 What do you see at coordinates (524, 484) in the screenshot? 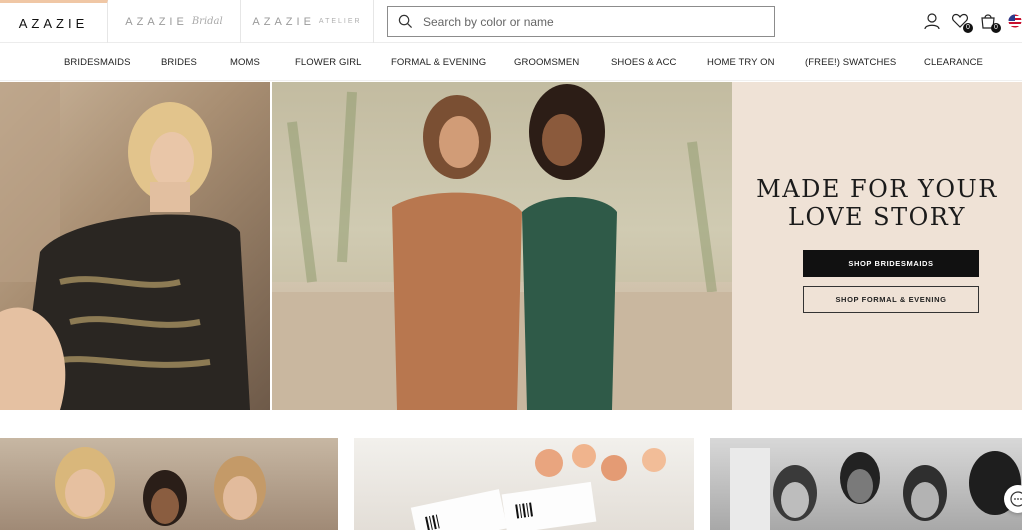
I see `promo-tile-swatches-photo` at bounding box center [524, 484].